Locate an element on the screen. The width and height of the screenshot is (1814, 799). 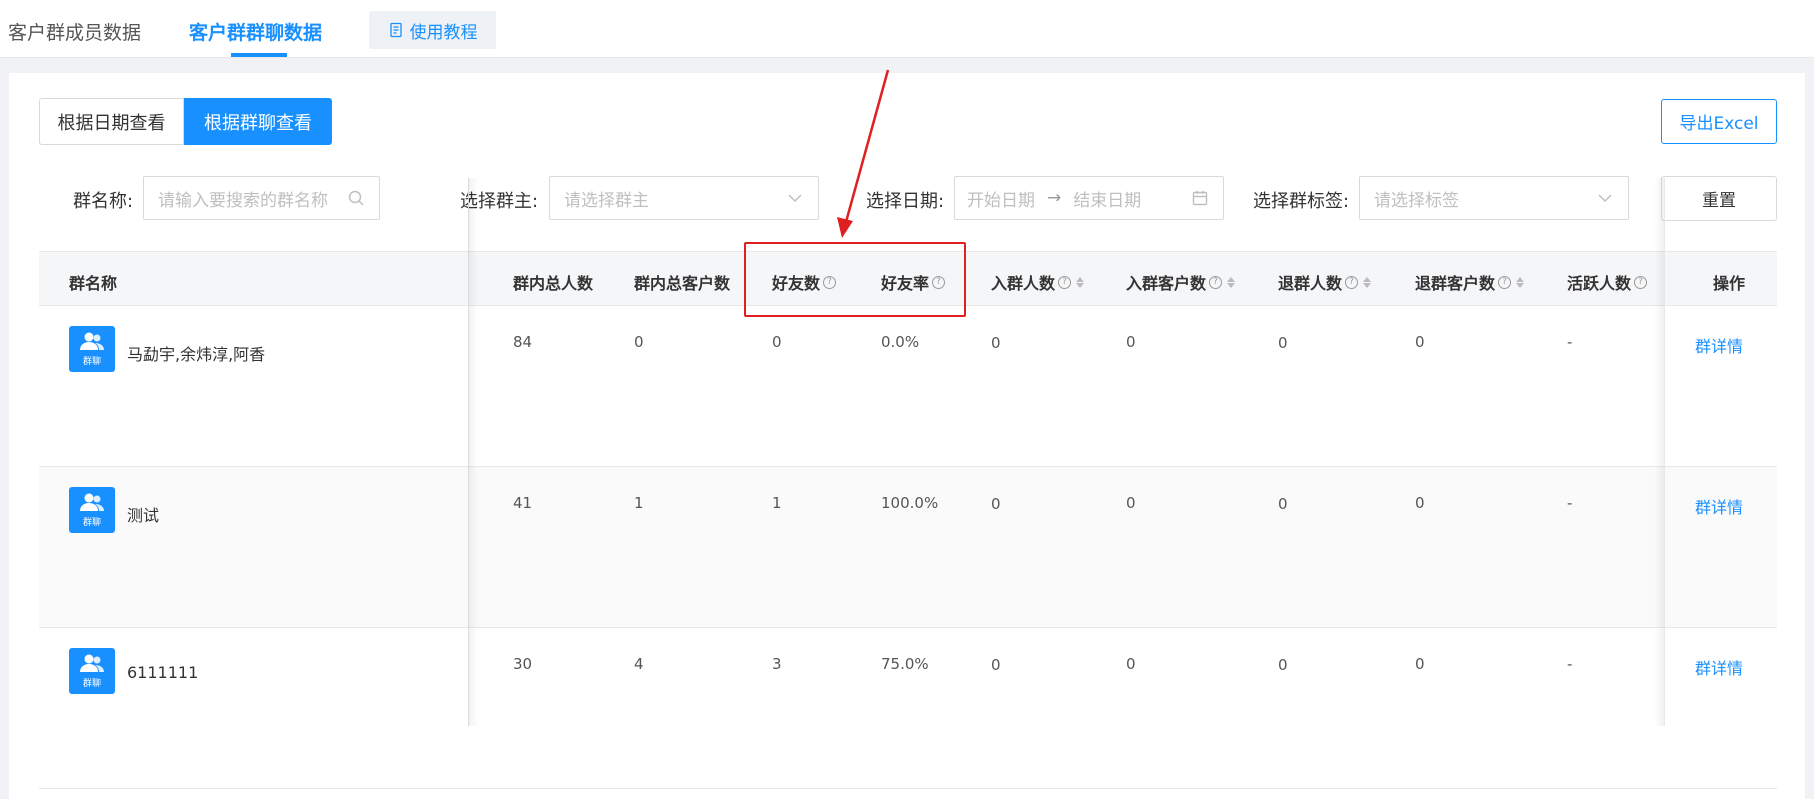
tag-select: 请选择标签 is located at coordinates (1494, 198).